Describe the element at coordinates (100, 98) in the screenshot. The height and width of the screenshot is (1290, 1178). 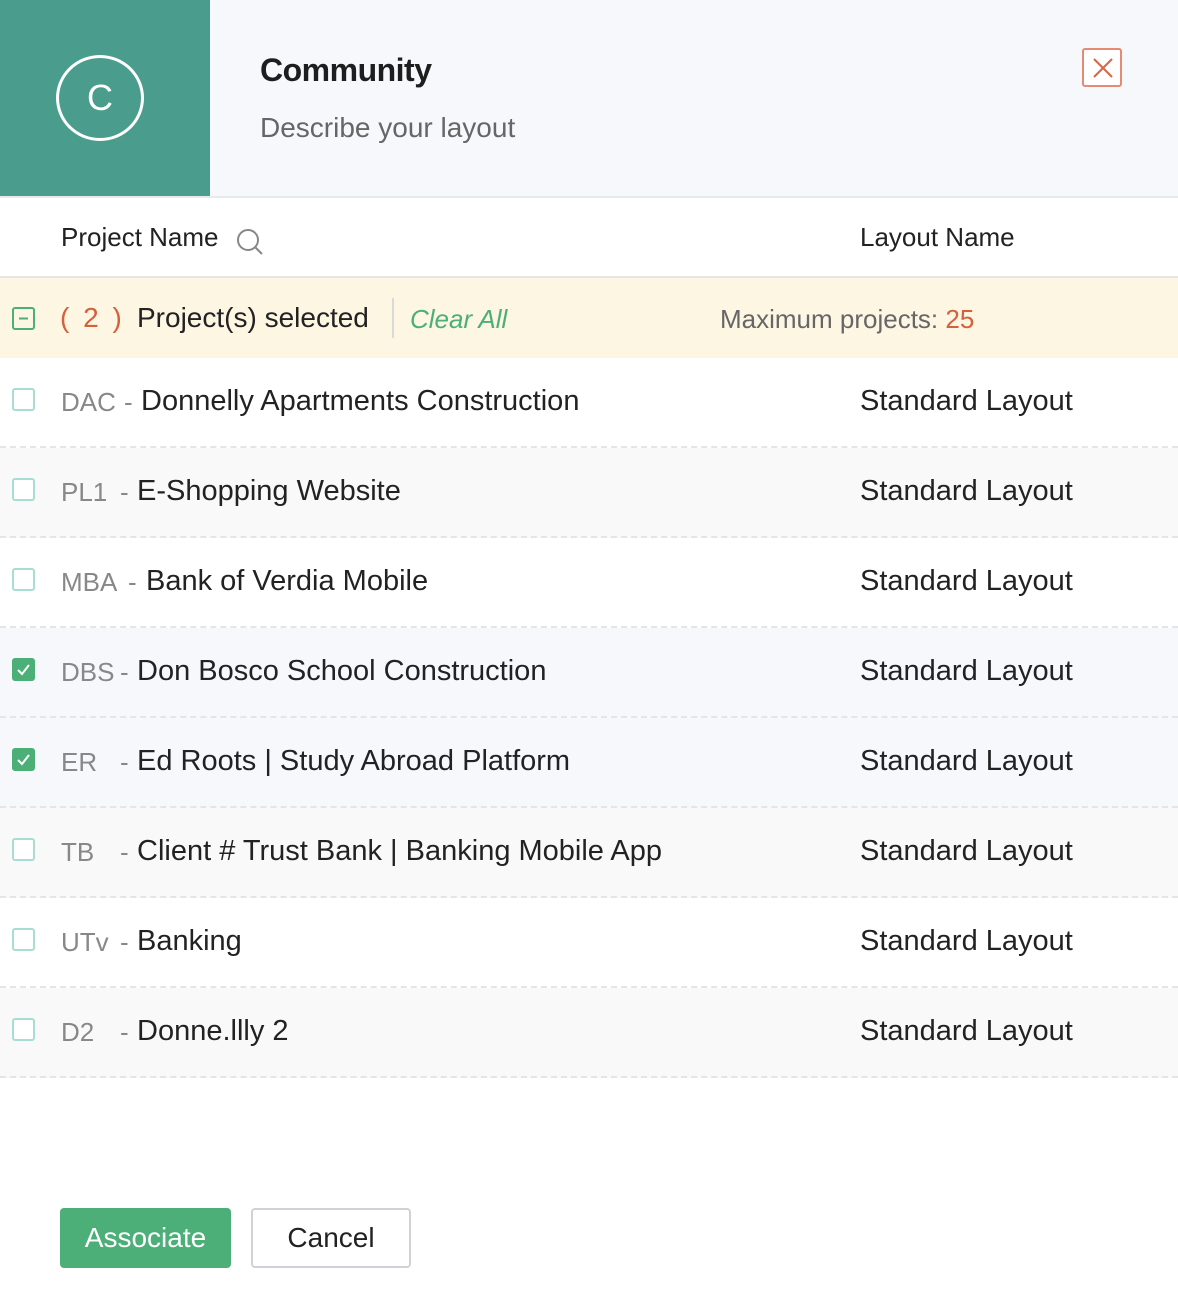
I see `avatar: C` at that location.